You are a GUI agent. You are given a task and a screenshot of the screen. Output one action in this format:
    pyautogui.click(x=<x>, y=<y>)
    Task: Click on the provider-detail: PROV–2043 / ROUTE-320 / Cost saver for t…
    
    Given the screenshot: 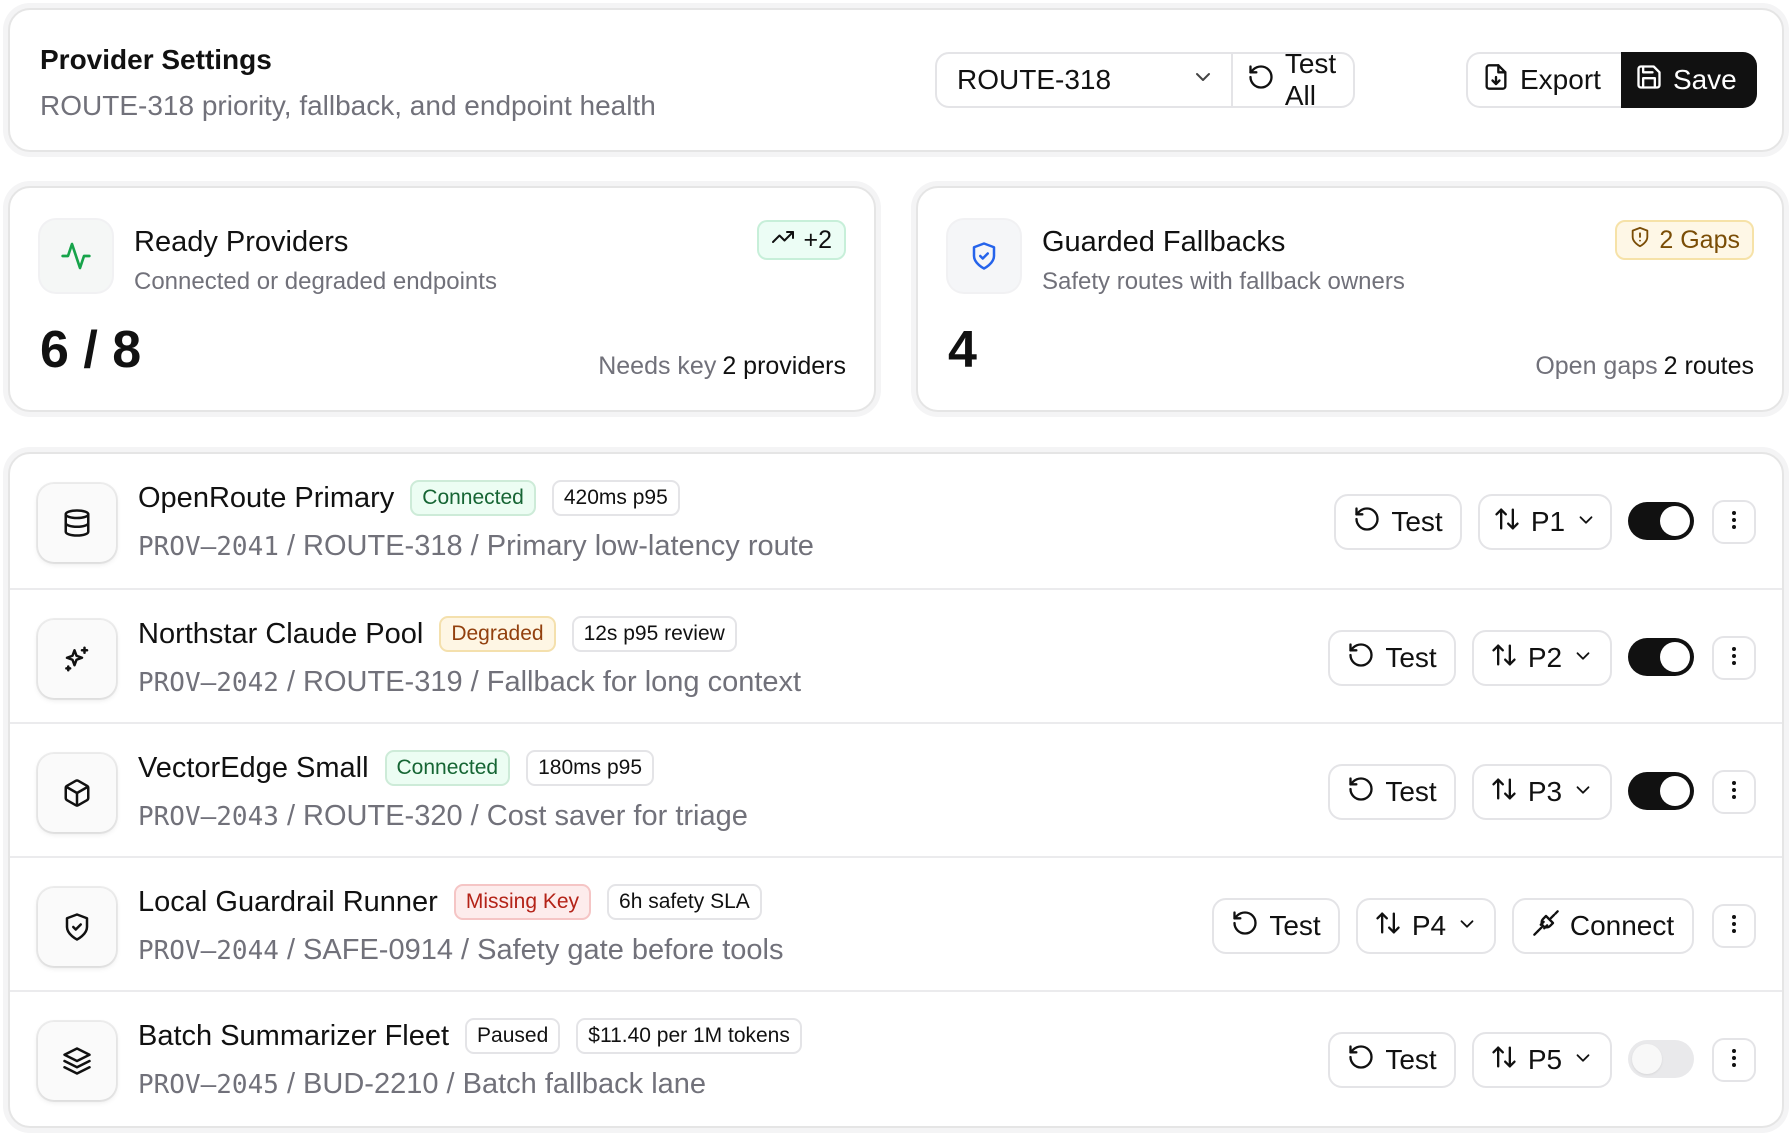 What is the action you would take?
    pyautogui.click(x=443, y=816)
    